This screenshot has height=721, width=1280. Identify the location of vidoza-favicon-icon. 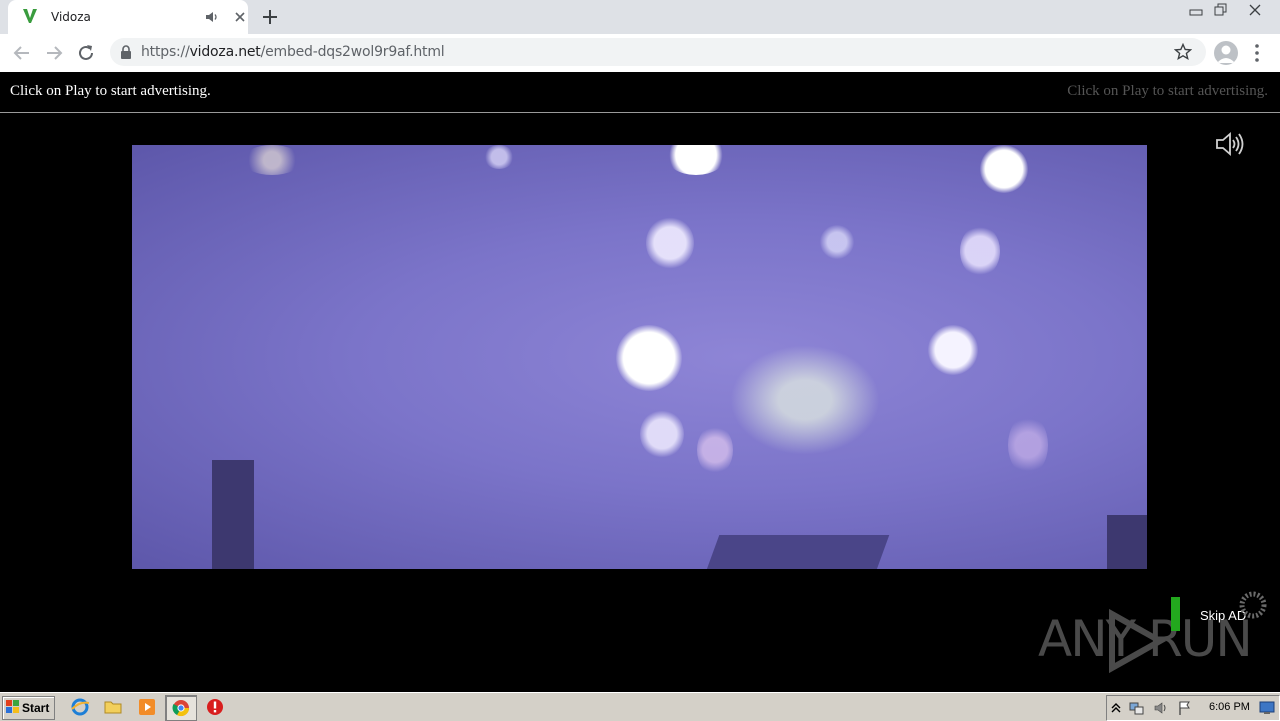
(30, 16).